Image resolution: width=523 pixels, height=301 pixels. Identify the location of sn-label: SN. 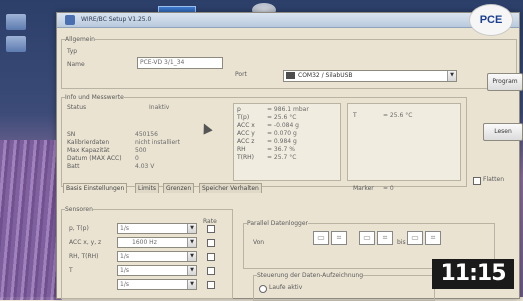
(71, 134).